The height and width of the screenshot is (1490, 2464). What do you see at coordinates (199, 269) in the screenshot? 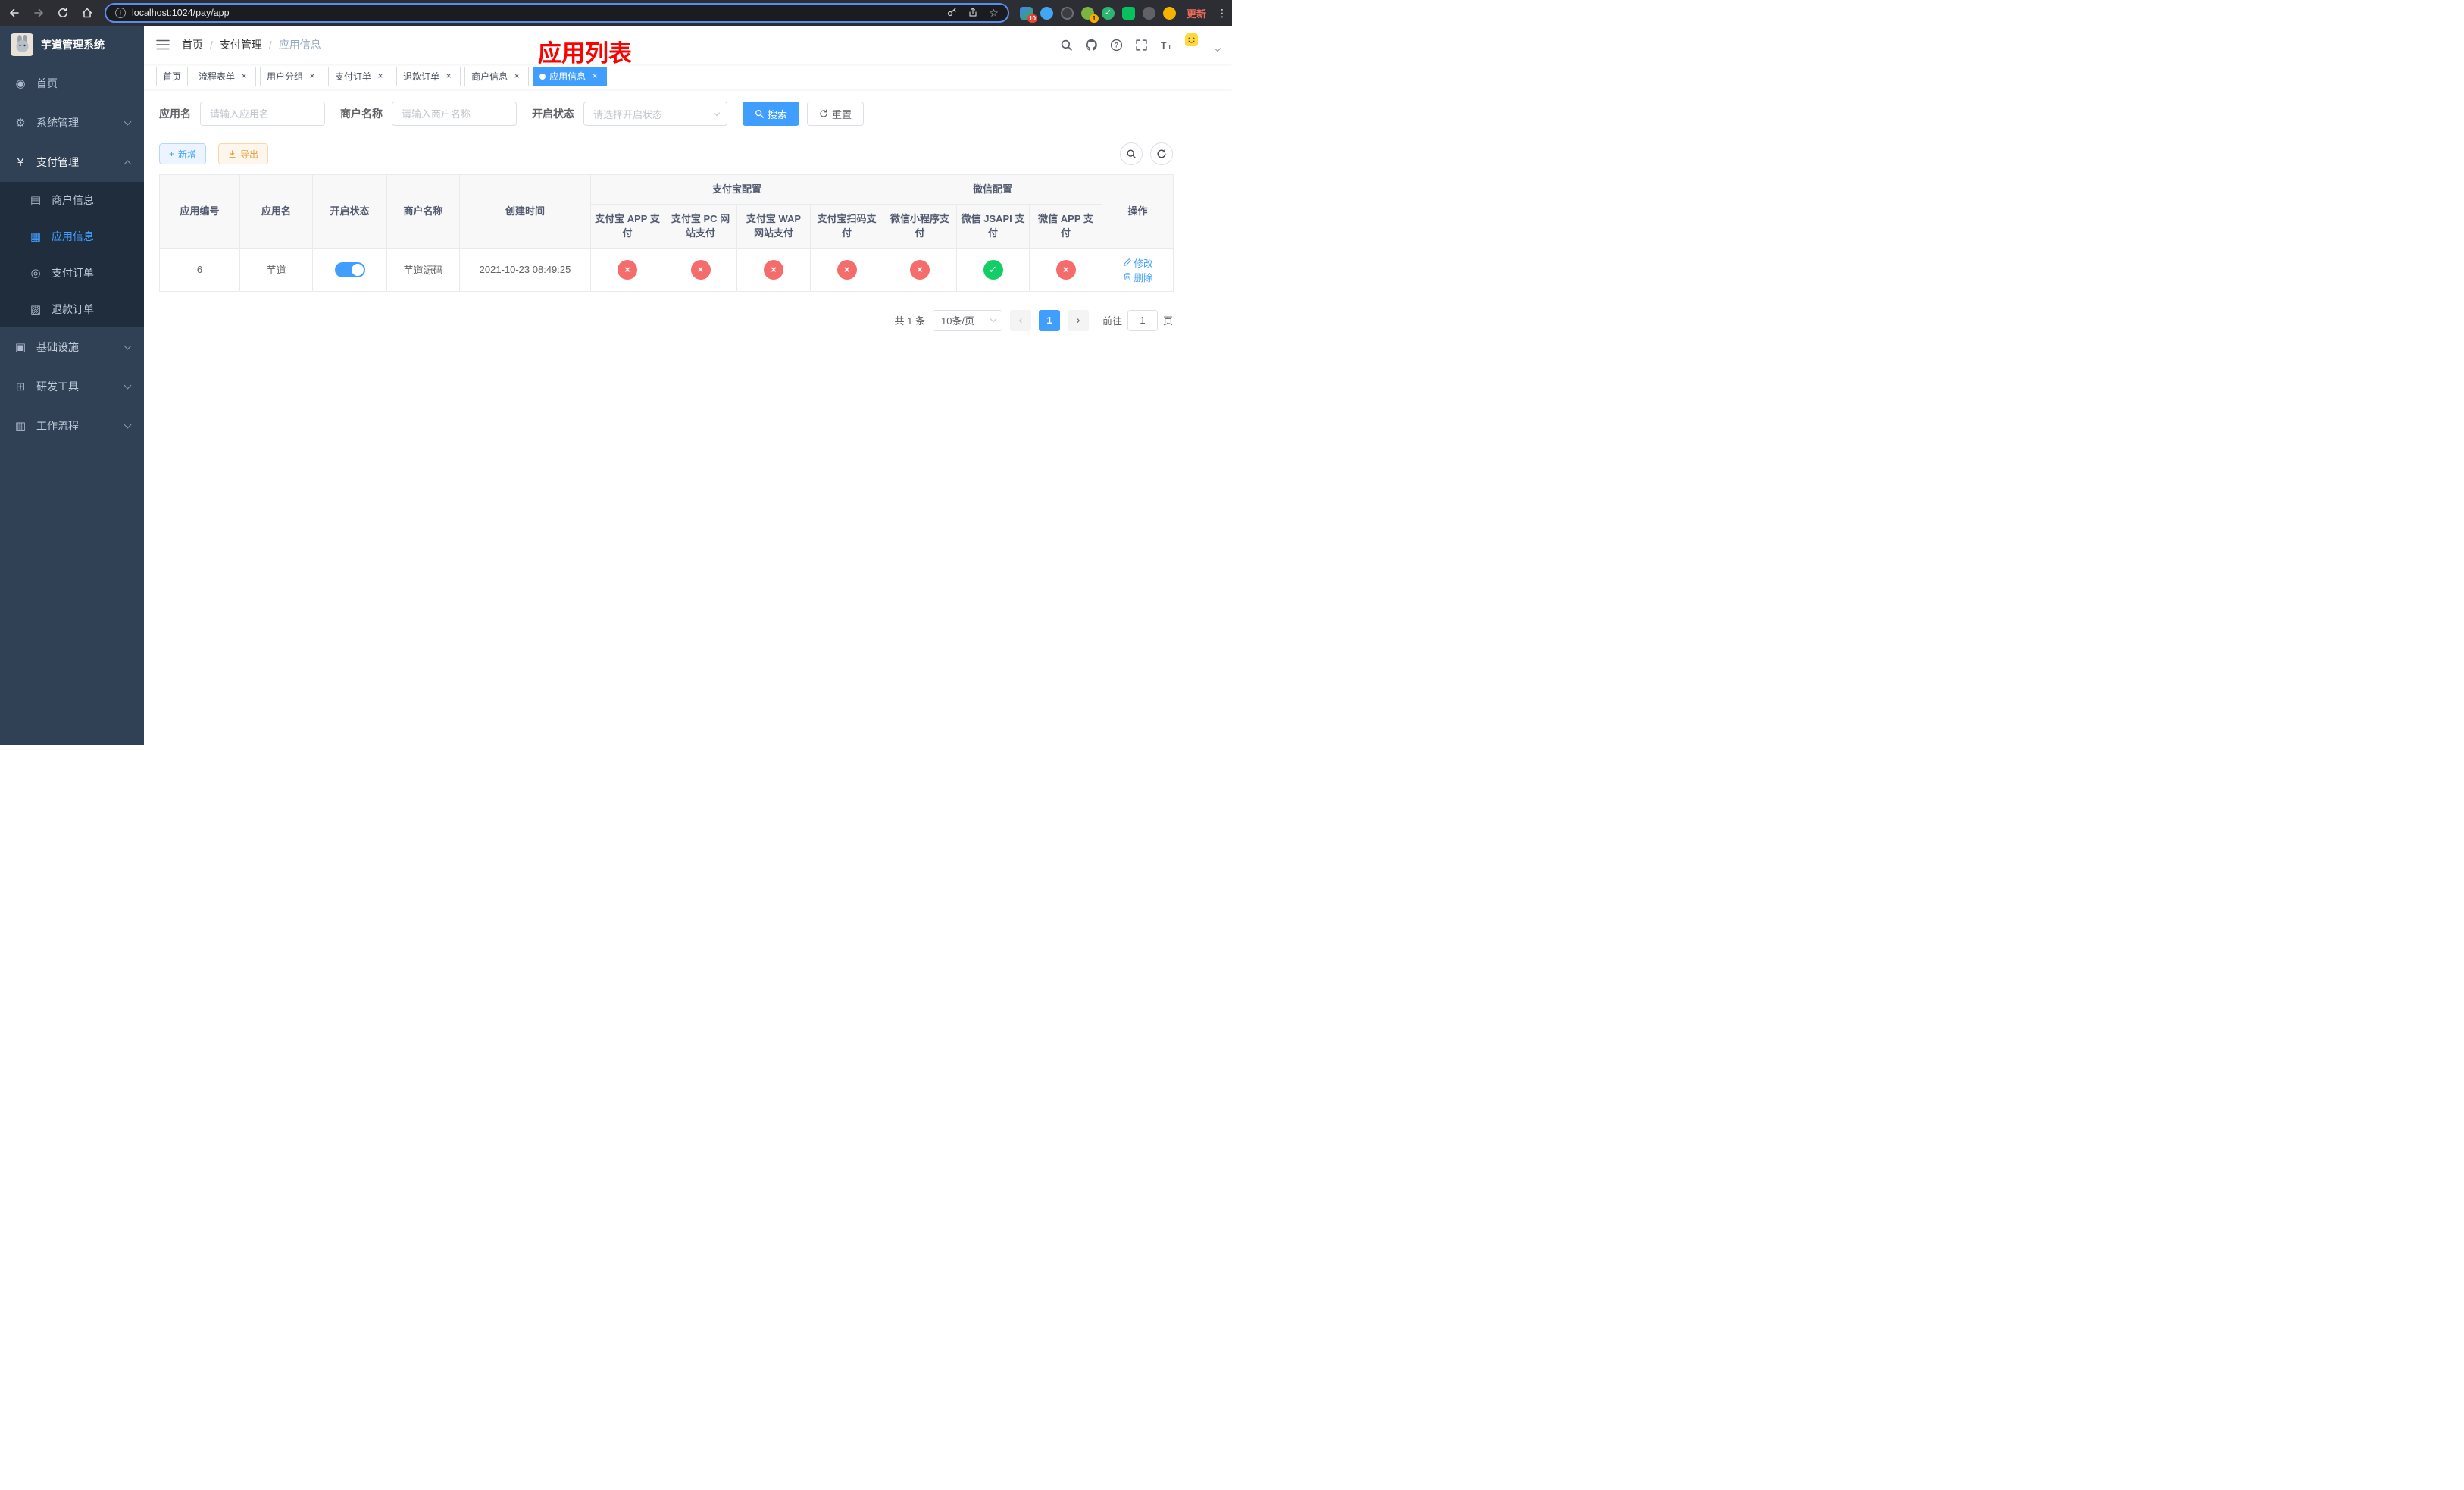
I see `cell-id: 6` at bounding box center [199, 269].